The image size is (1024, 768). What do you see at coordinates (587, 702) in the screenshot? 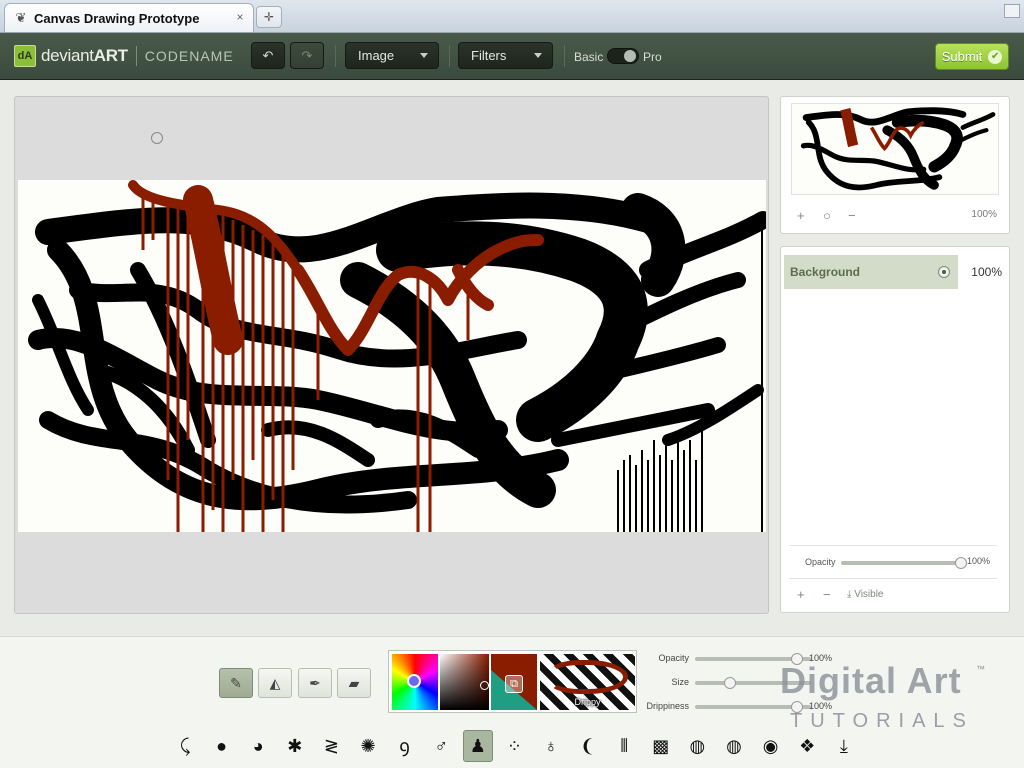
I see `brush-preview-label: Drippy` at bounding box center [587, 702].